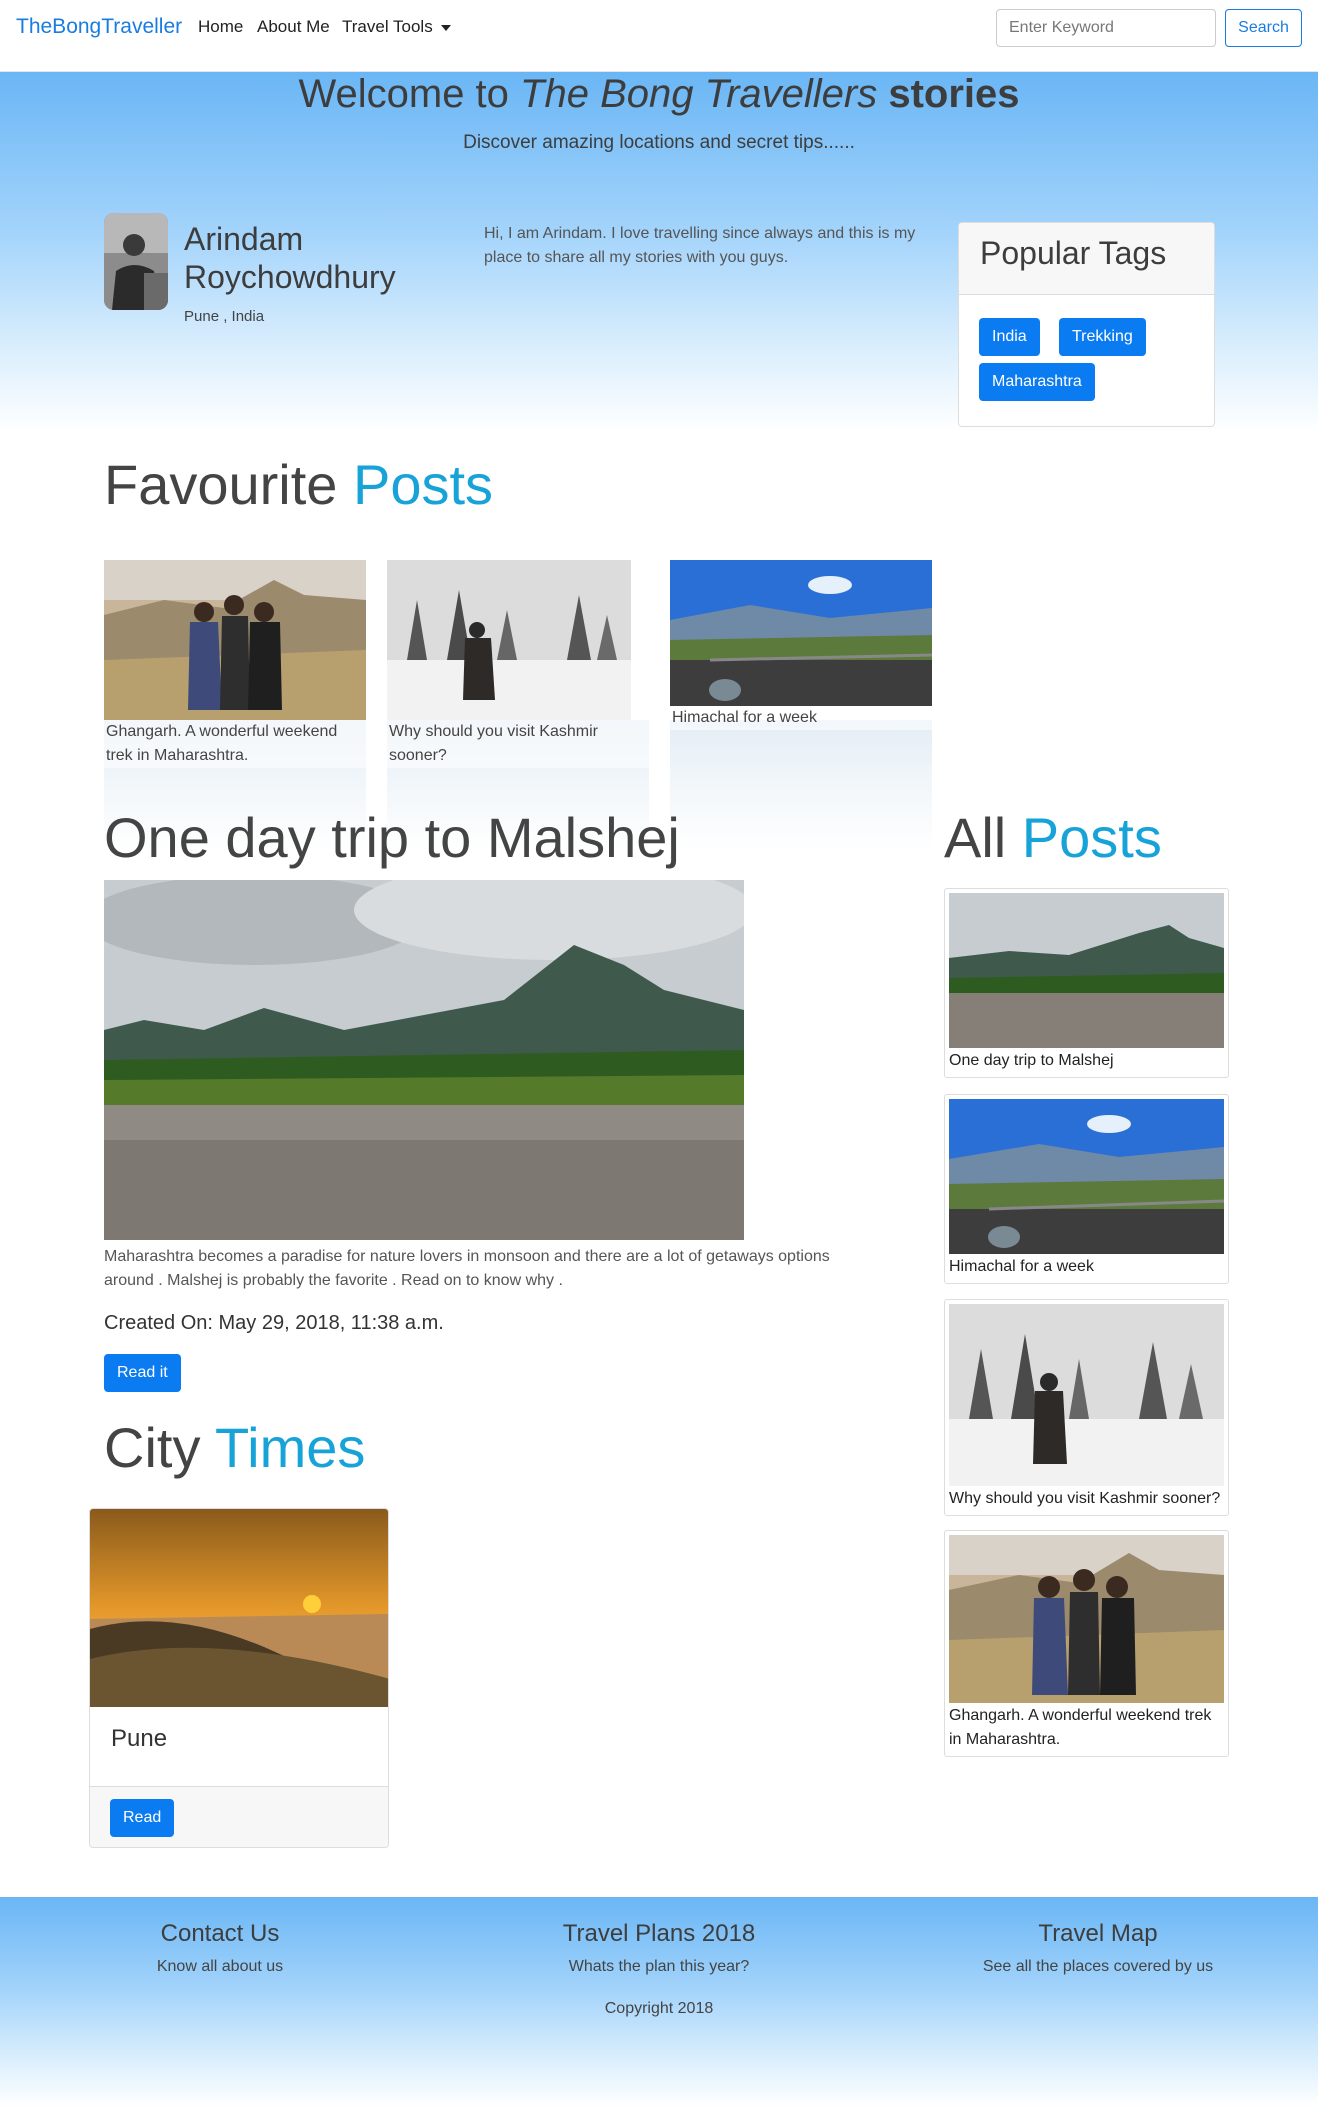 Image resolution: width=1318 pixels, height=2107 pixels. I want to click on search-input, so click(1106, 28).